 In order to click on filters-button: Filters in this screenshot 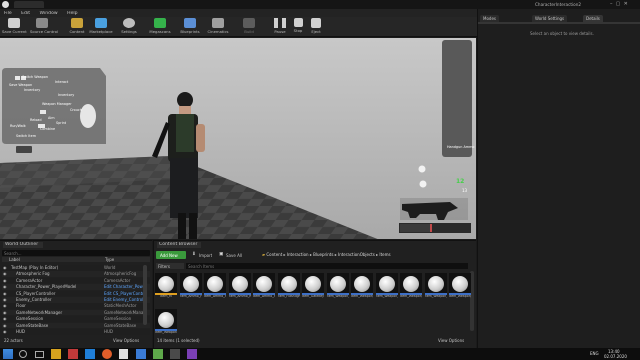, I will do `click(170, 266)`.